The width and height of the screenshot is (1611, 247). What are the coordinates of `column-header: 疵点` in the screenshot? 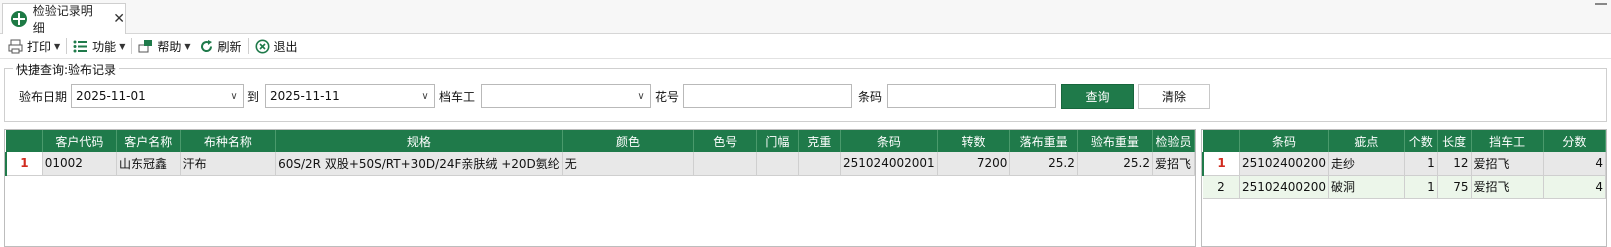 It's located at (1366, 141).